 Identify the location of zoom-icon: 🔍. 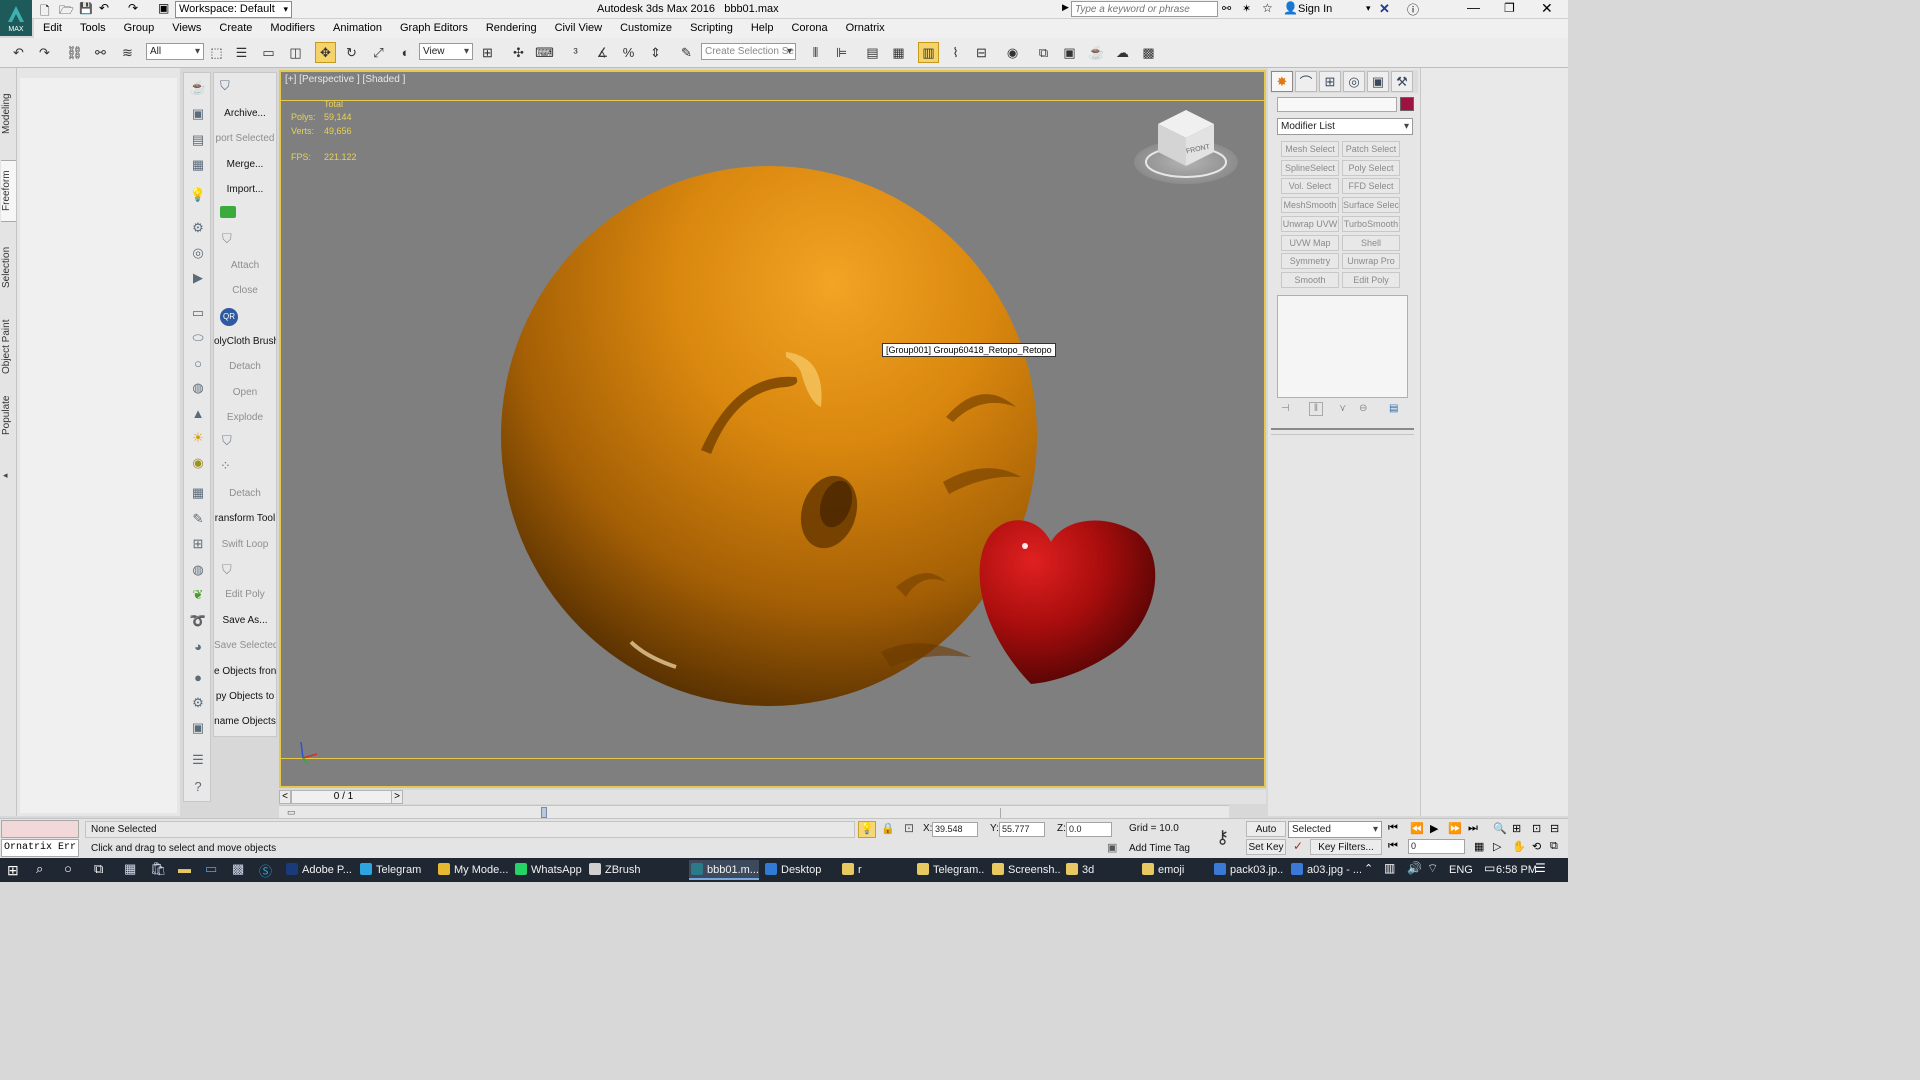
(1500, 828).